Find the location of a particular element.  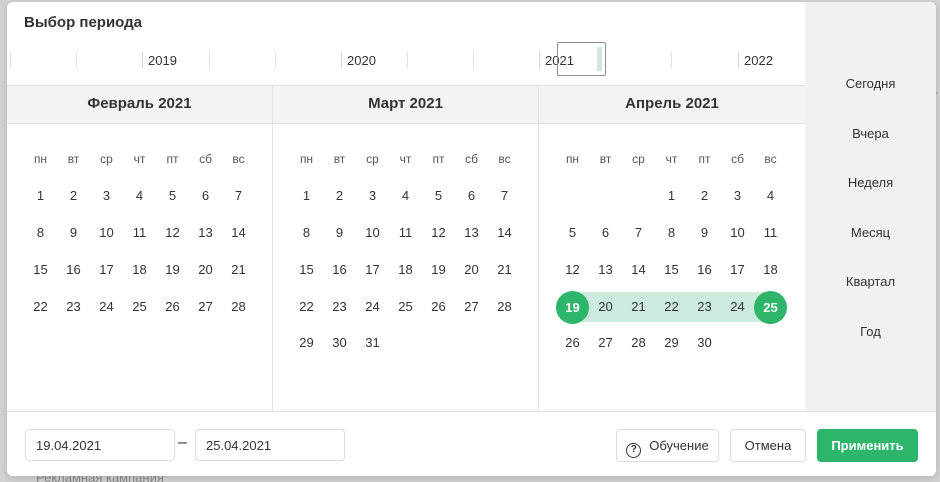

date-to-input is located at coordinates (270, 445).